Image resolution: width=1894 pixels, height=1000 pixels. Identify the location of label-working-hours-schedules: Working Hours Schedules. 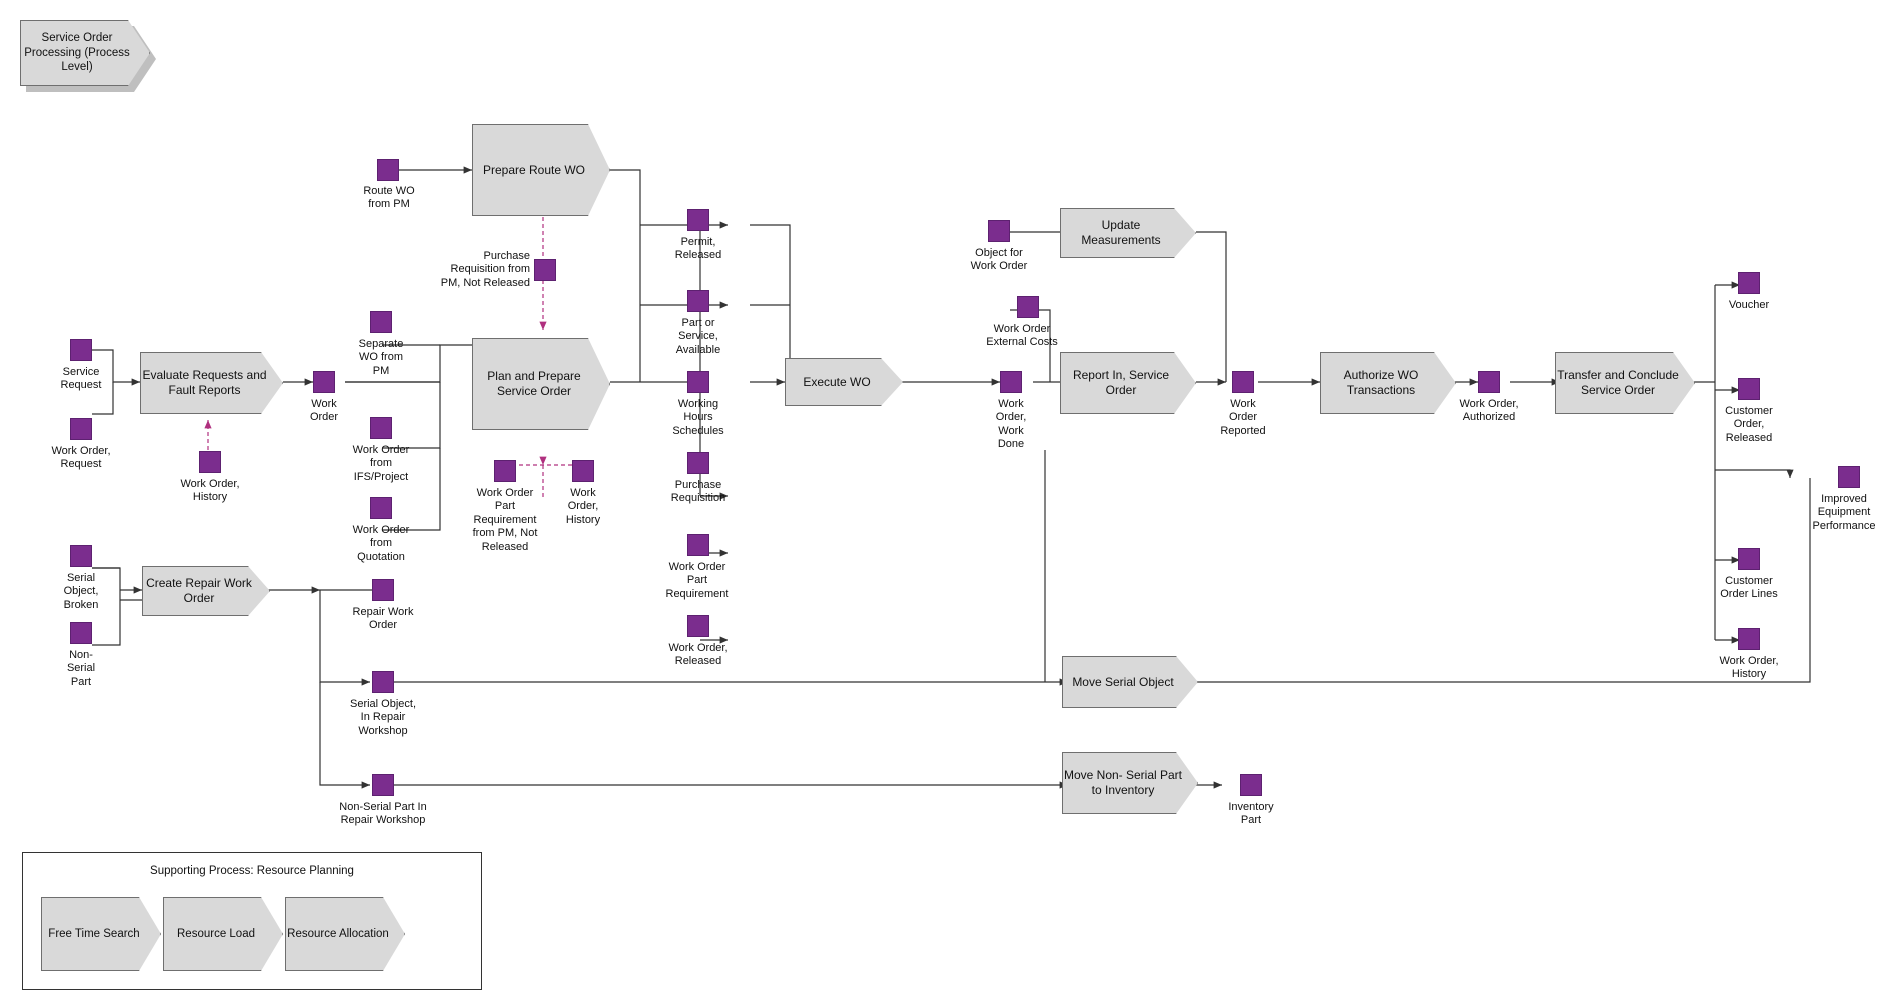
(698, 417).